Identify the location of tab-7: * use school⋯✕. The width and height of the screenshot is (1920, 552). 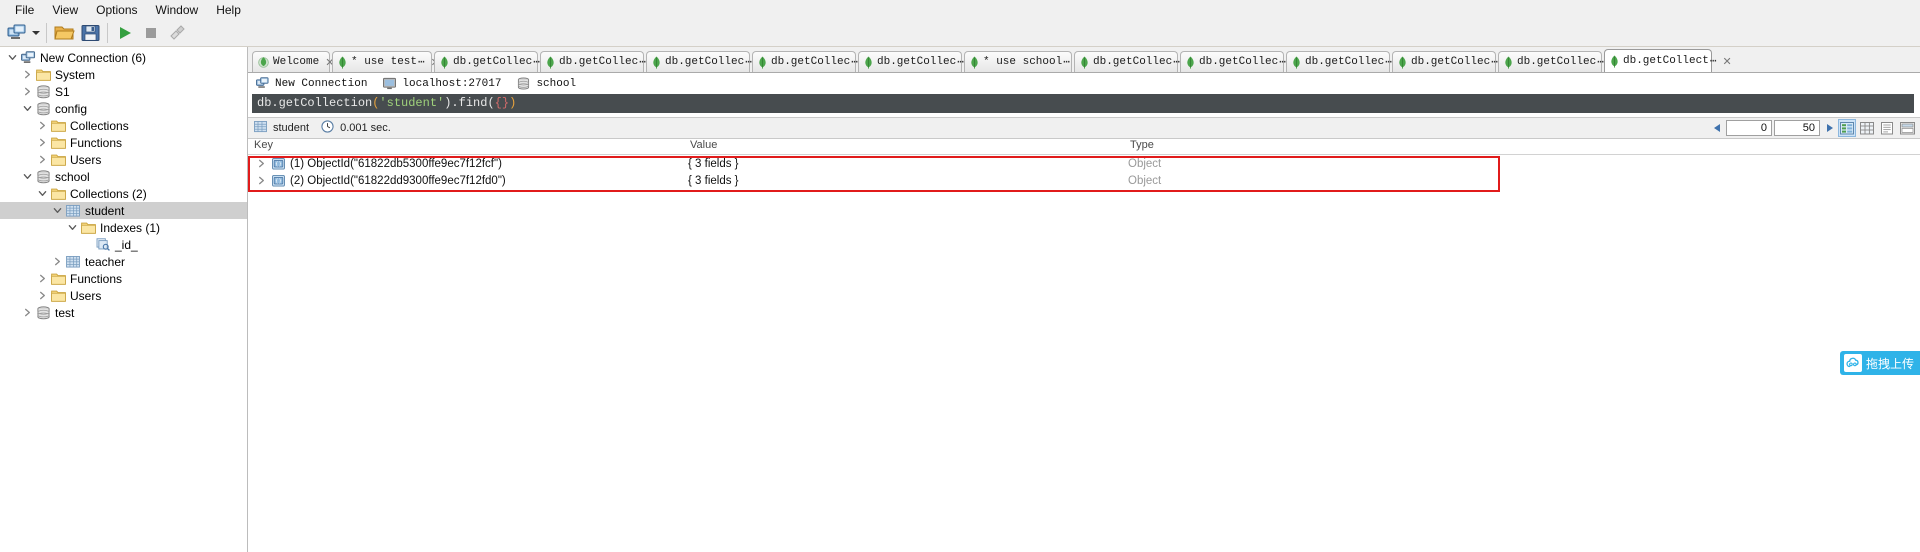
(1024, 61).